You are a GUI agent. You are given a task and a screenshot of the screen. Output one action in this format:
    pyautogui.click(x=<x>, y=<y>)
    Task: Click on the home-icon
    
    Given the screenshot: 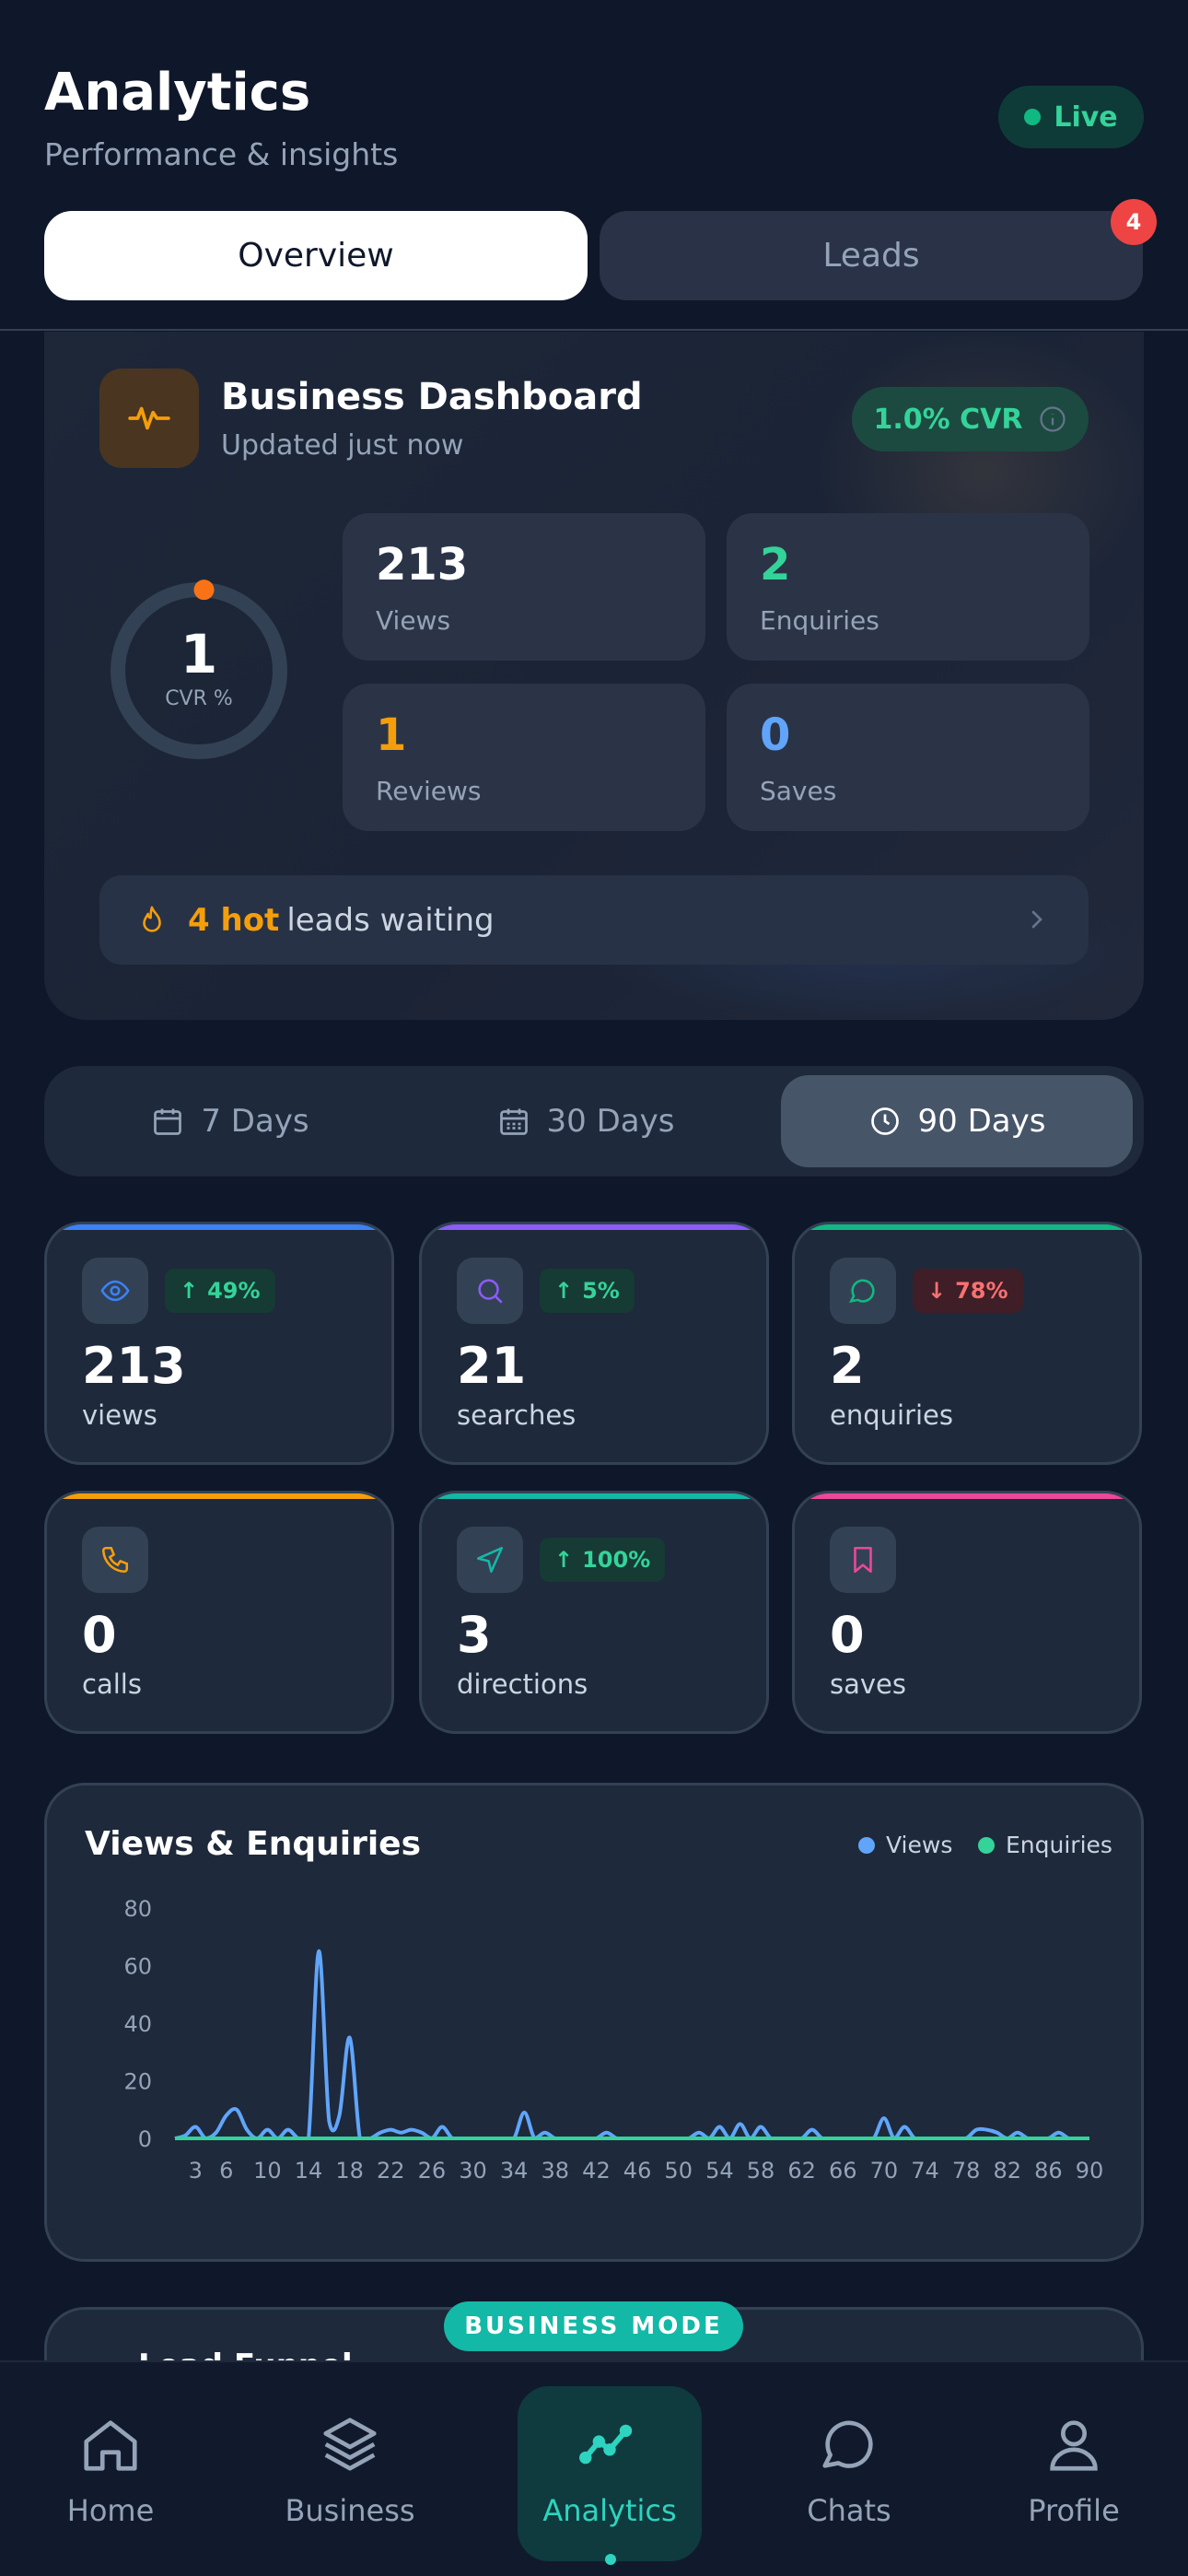 What is the action you would take?
    pyautogui.click(x=111, y=2445)
    